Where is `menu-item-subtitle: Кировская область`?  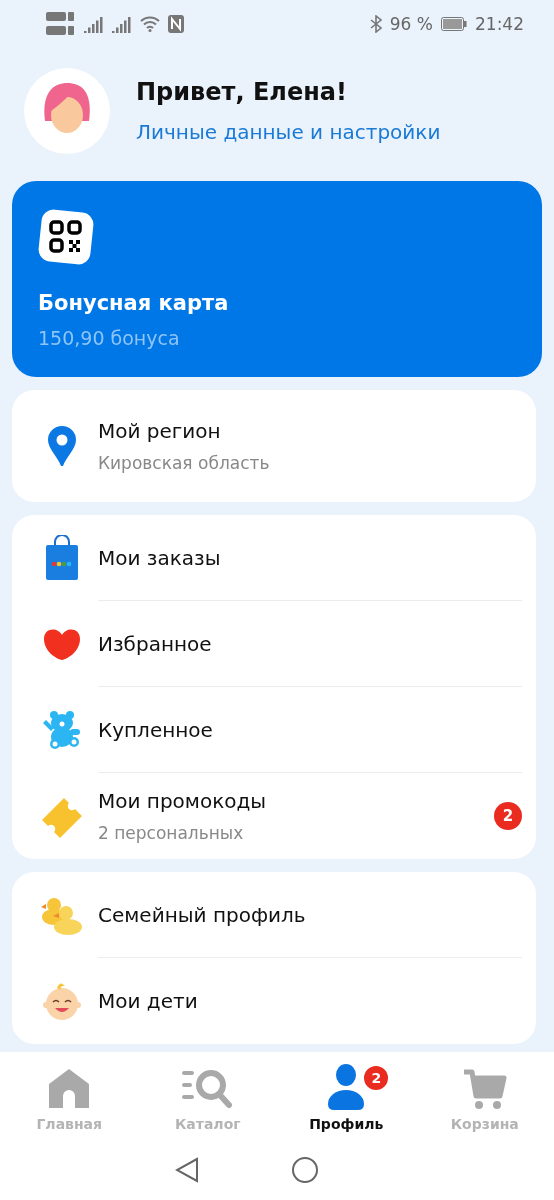
menu-item-subtitle: Кировская область is located at coordinates (184, 463).